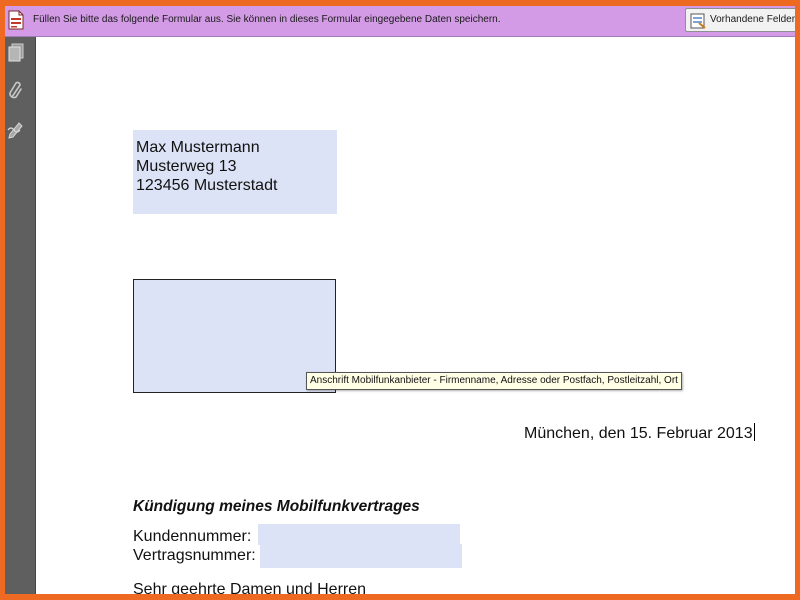 The height and width of the screenshot is (600, 800). What do you see at coordinates (16, 129) in the screenshot?
I see `signature-pen-icon` at bounding box center [16, 129].